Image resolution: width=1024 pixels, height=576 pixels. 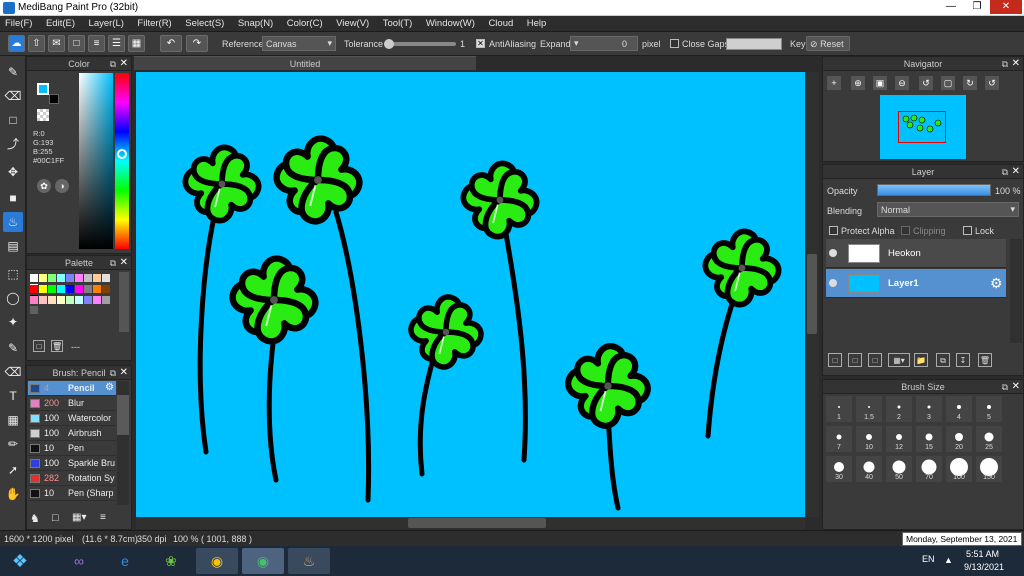 What do you see at coordinates (921, 360) in the screenshot?
I see `folder-icon: 📁` at bounding box center [921, 360].